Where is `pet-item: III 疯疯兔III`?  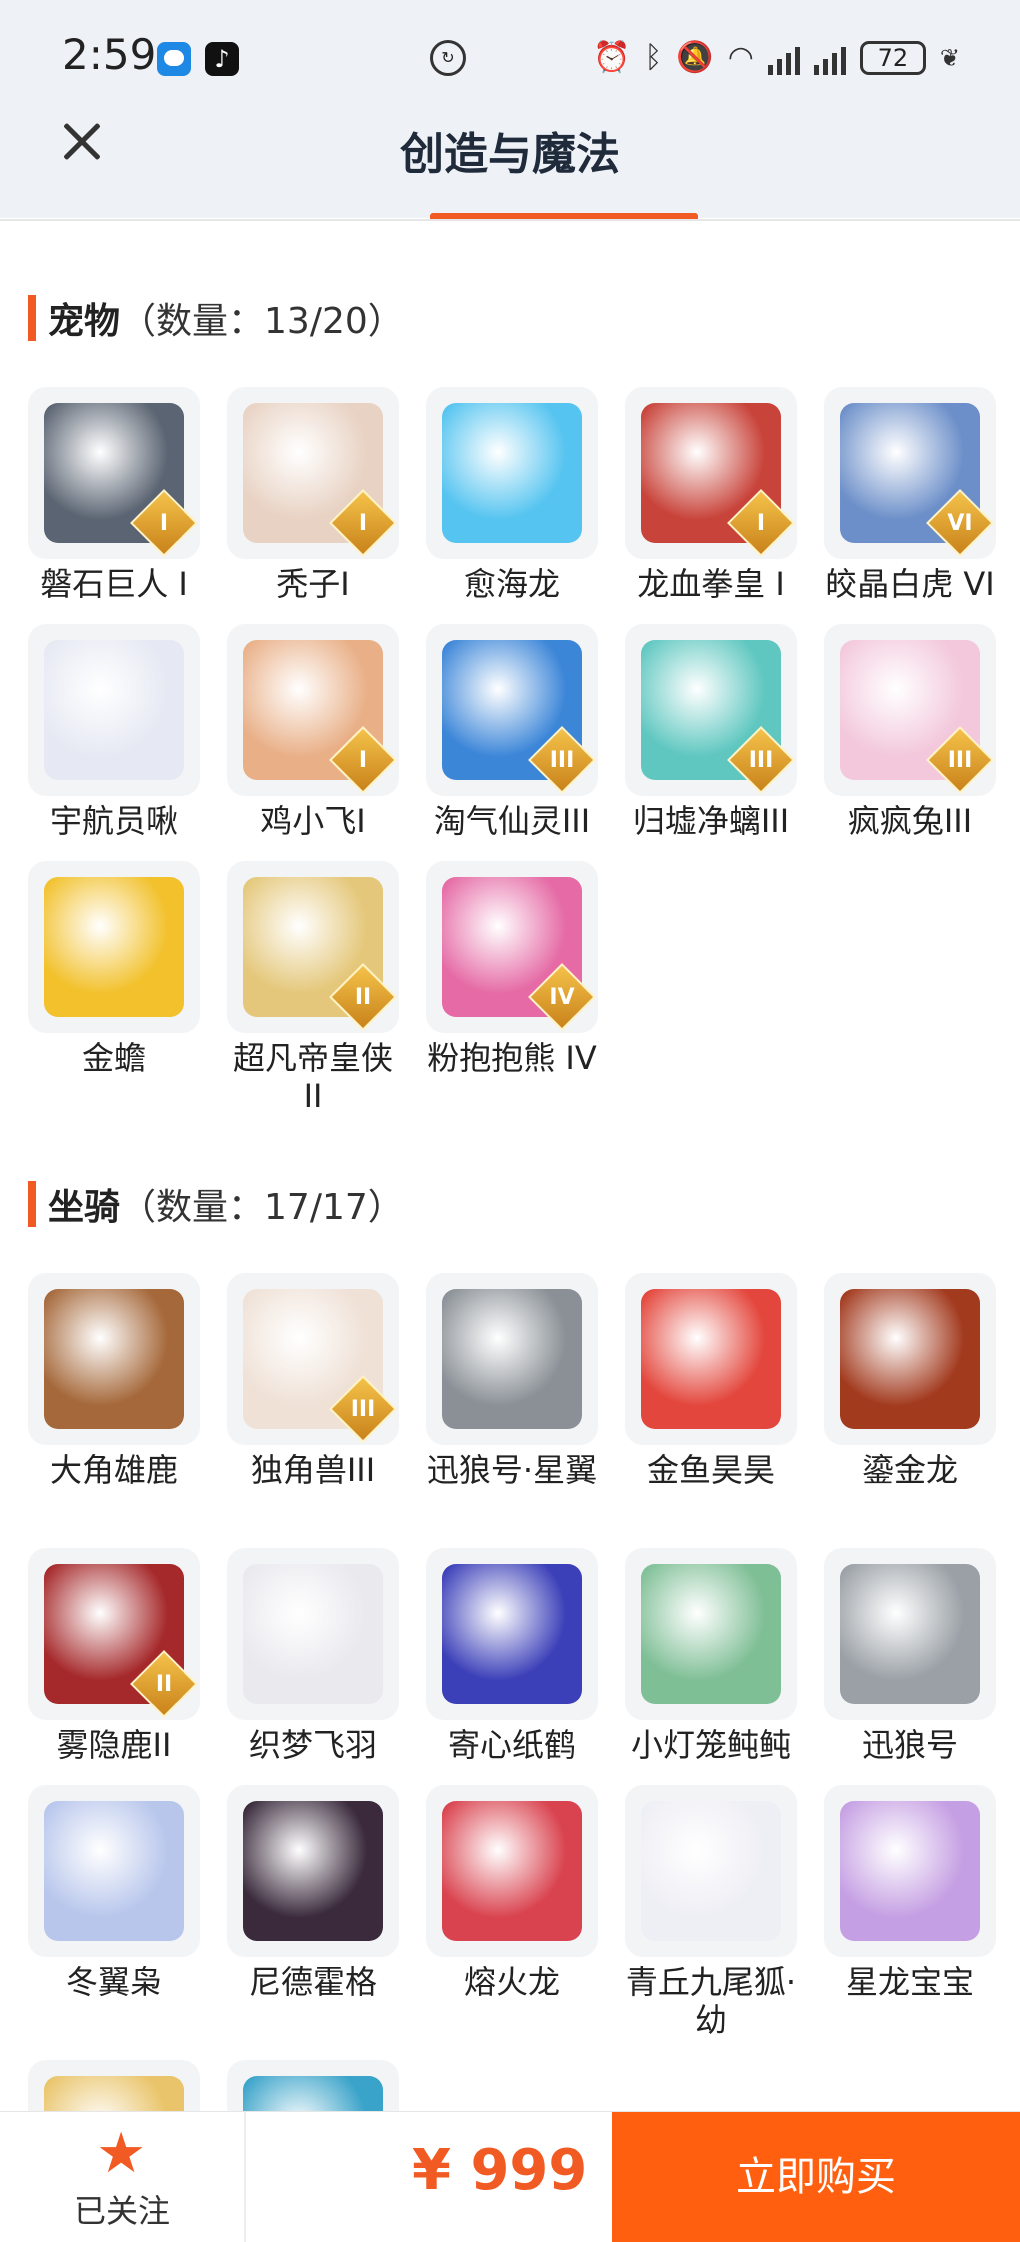
pet-item: III 疯疯兔III is located at coordinates (910, 732).